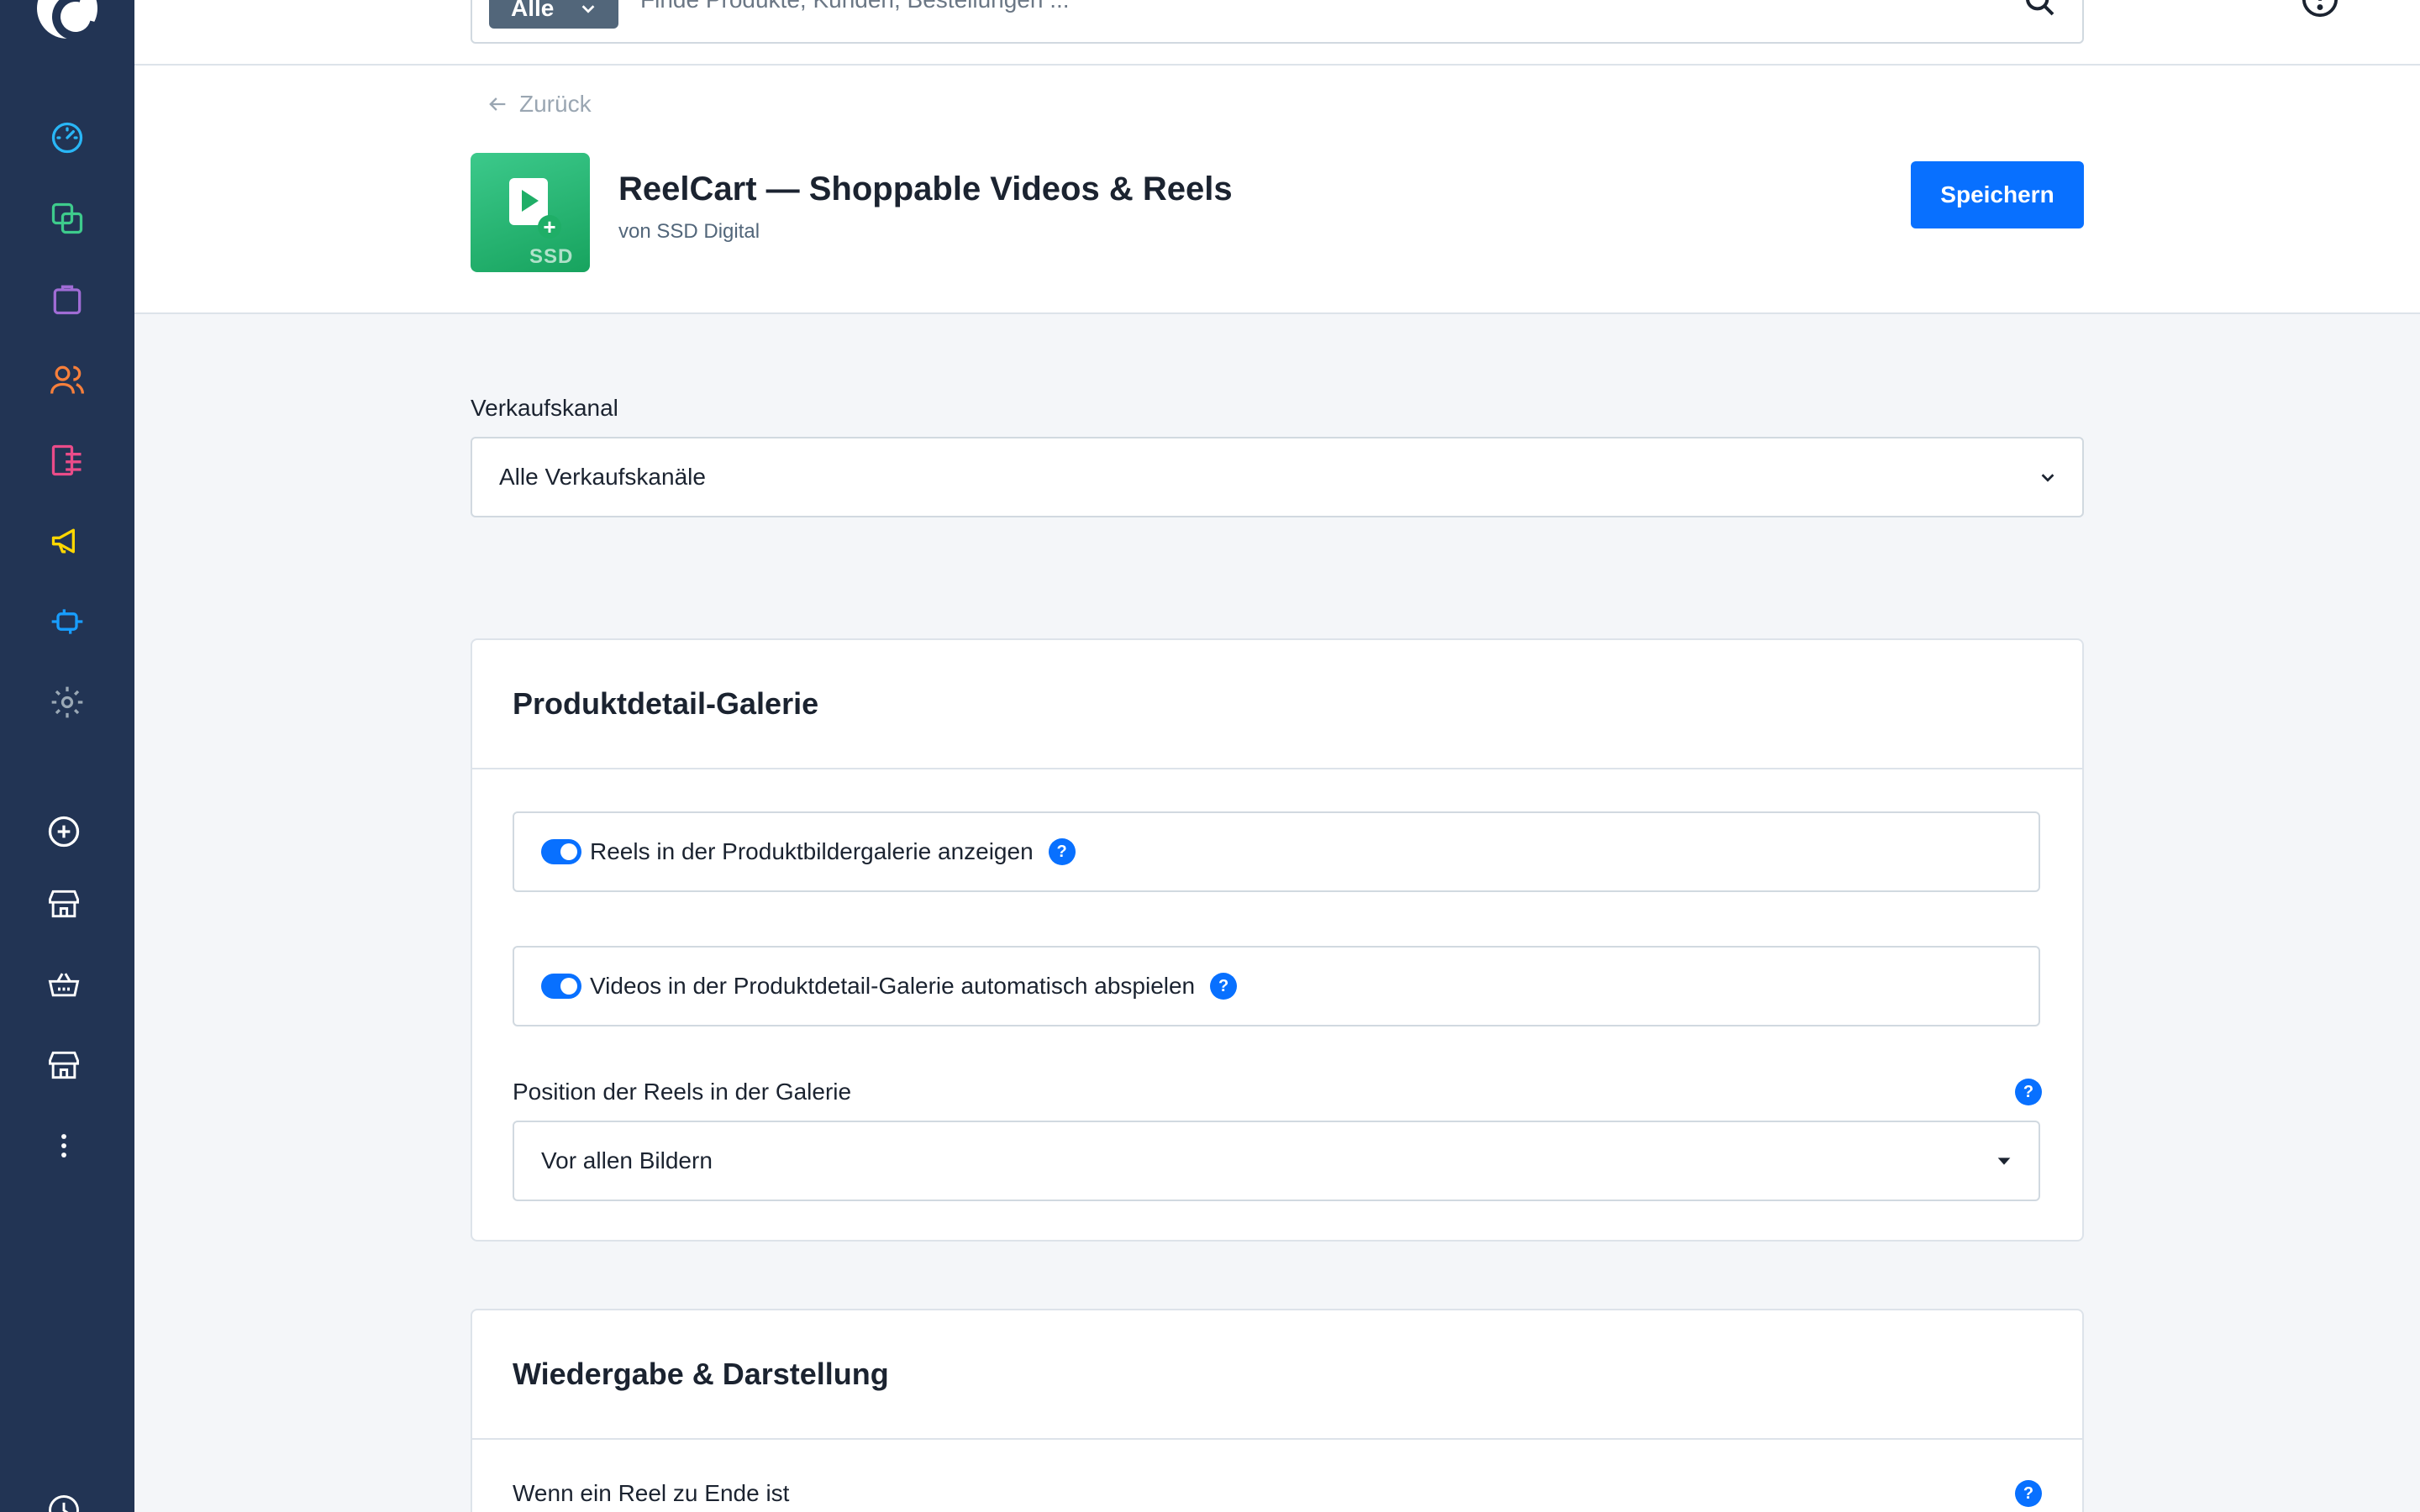 This screenshot has width=2420, height=1512. I want to click on back-link: Zurück, so click(539, 104).